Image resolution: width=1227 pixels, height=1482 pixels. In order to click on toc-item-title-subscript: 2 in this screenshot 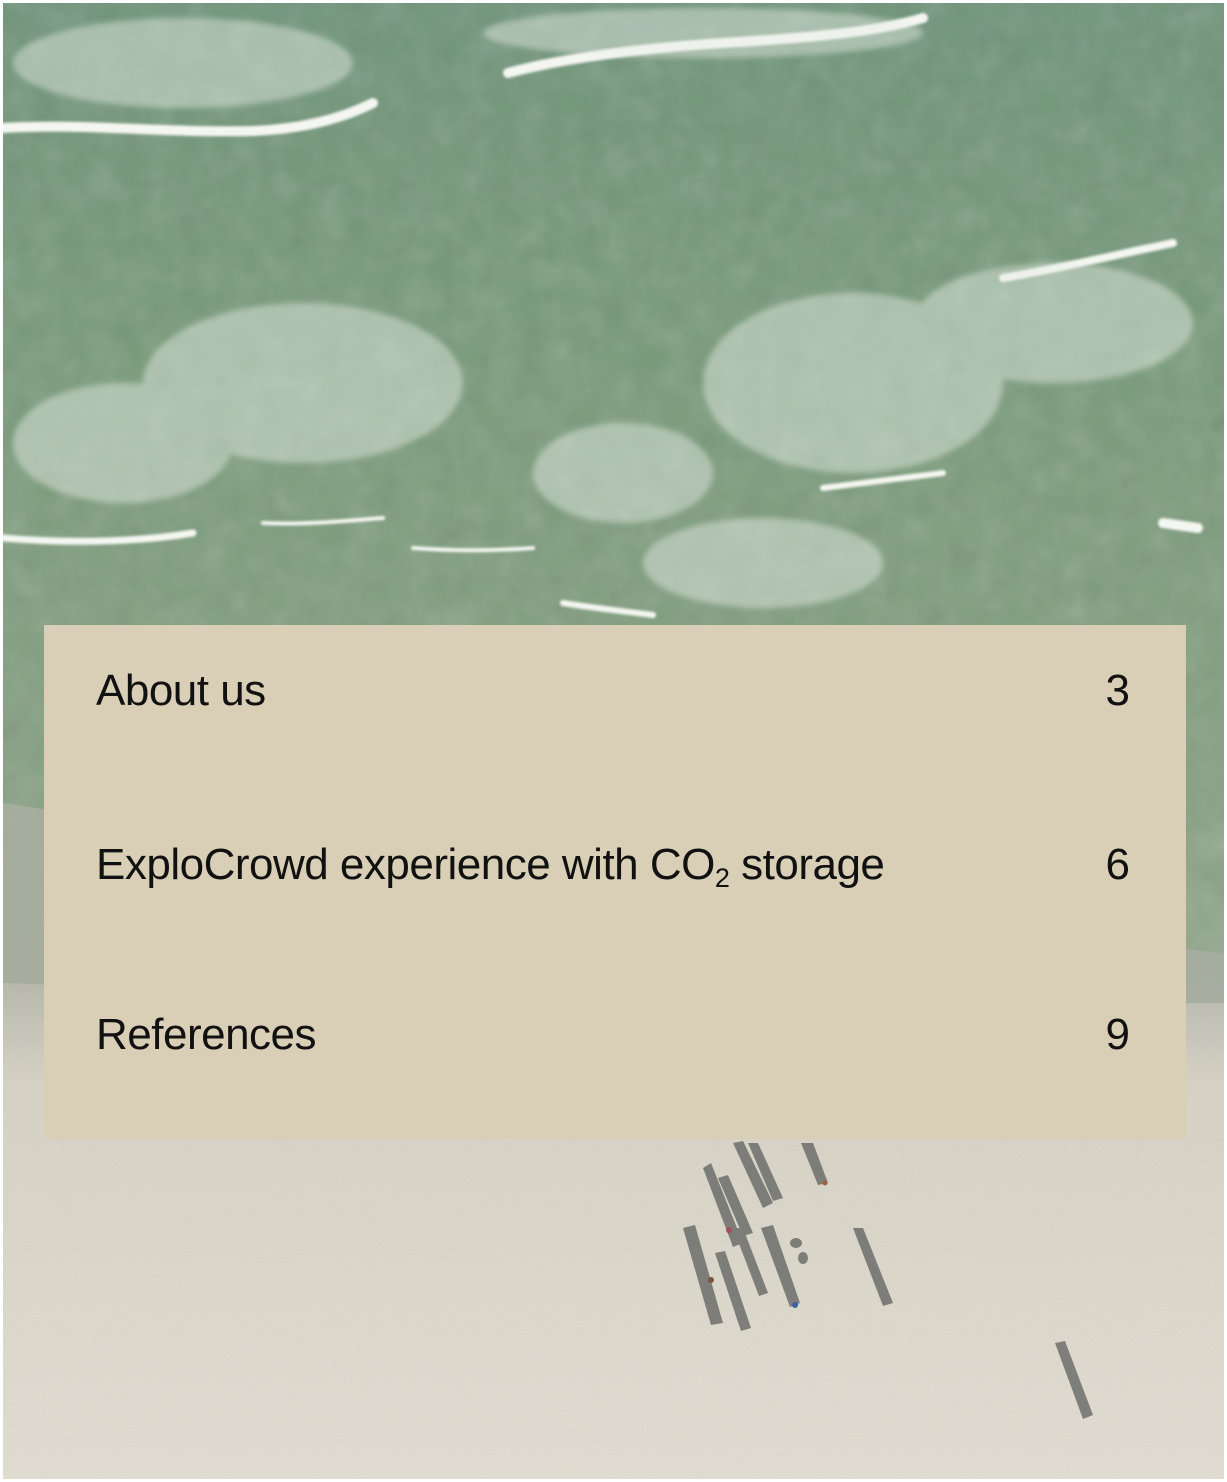, I will do `click(722, 878)`.